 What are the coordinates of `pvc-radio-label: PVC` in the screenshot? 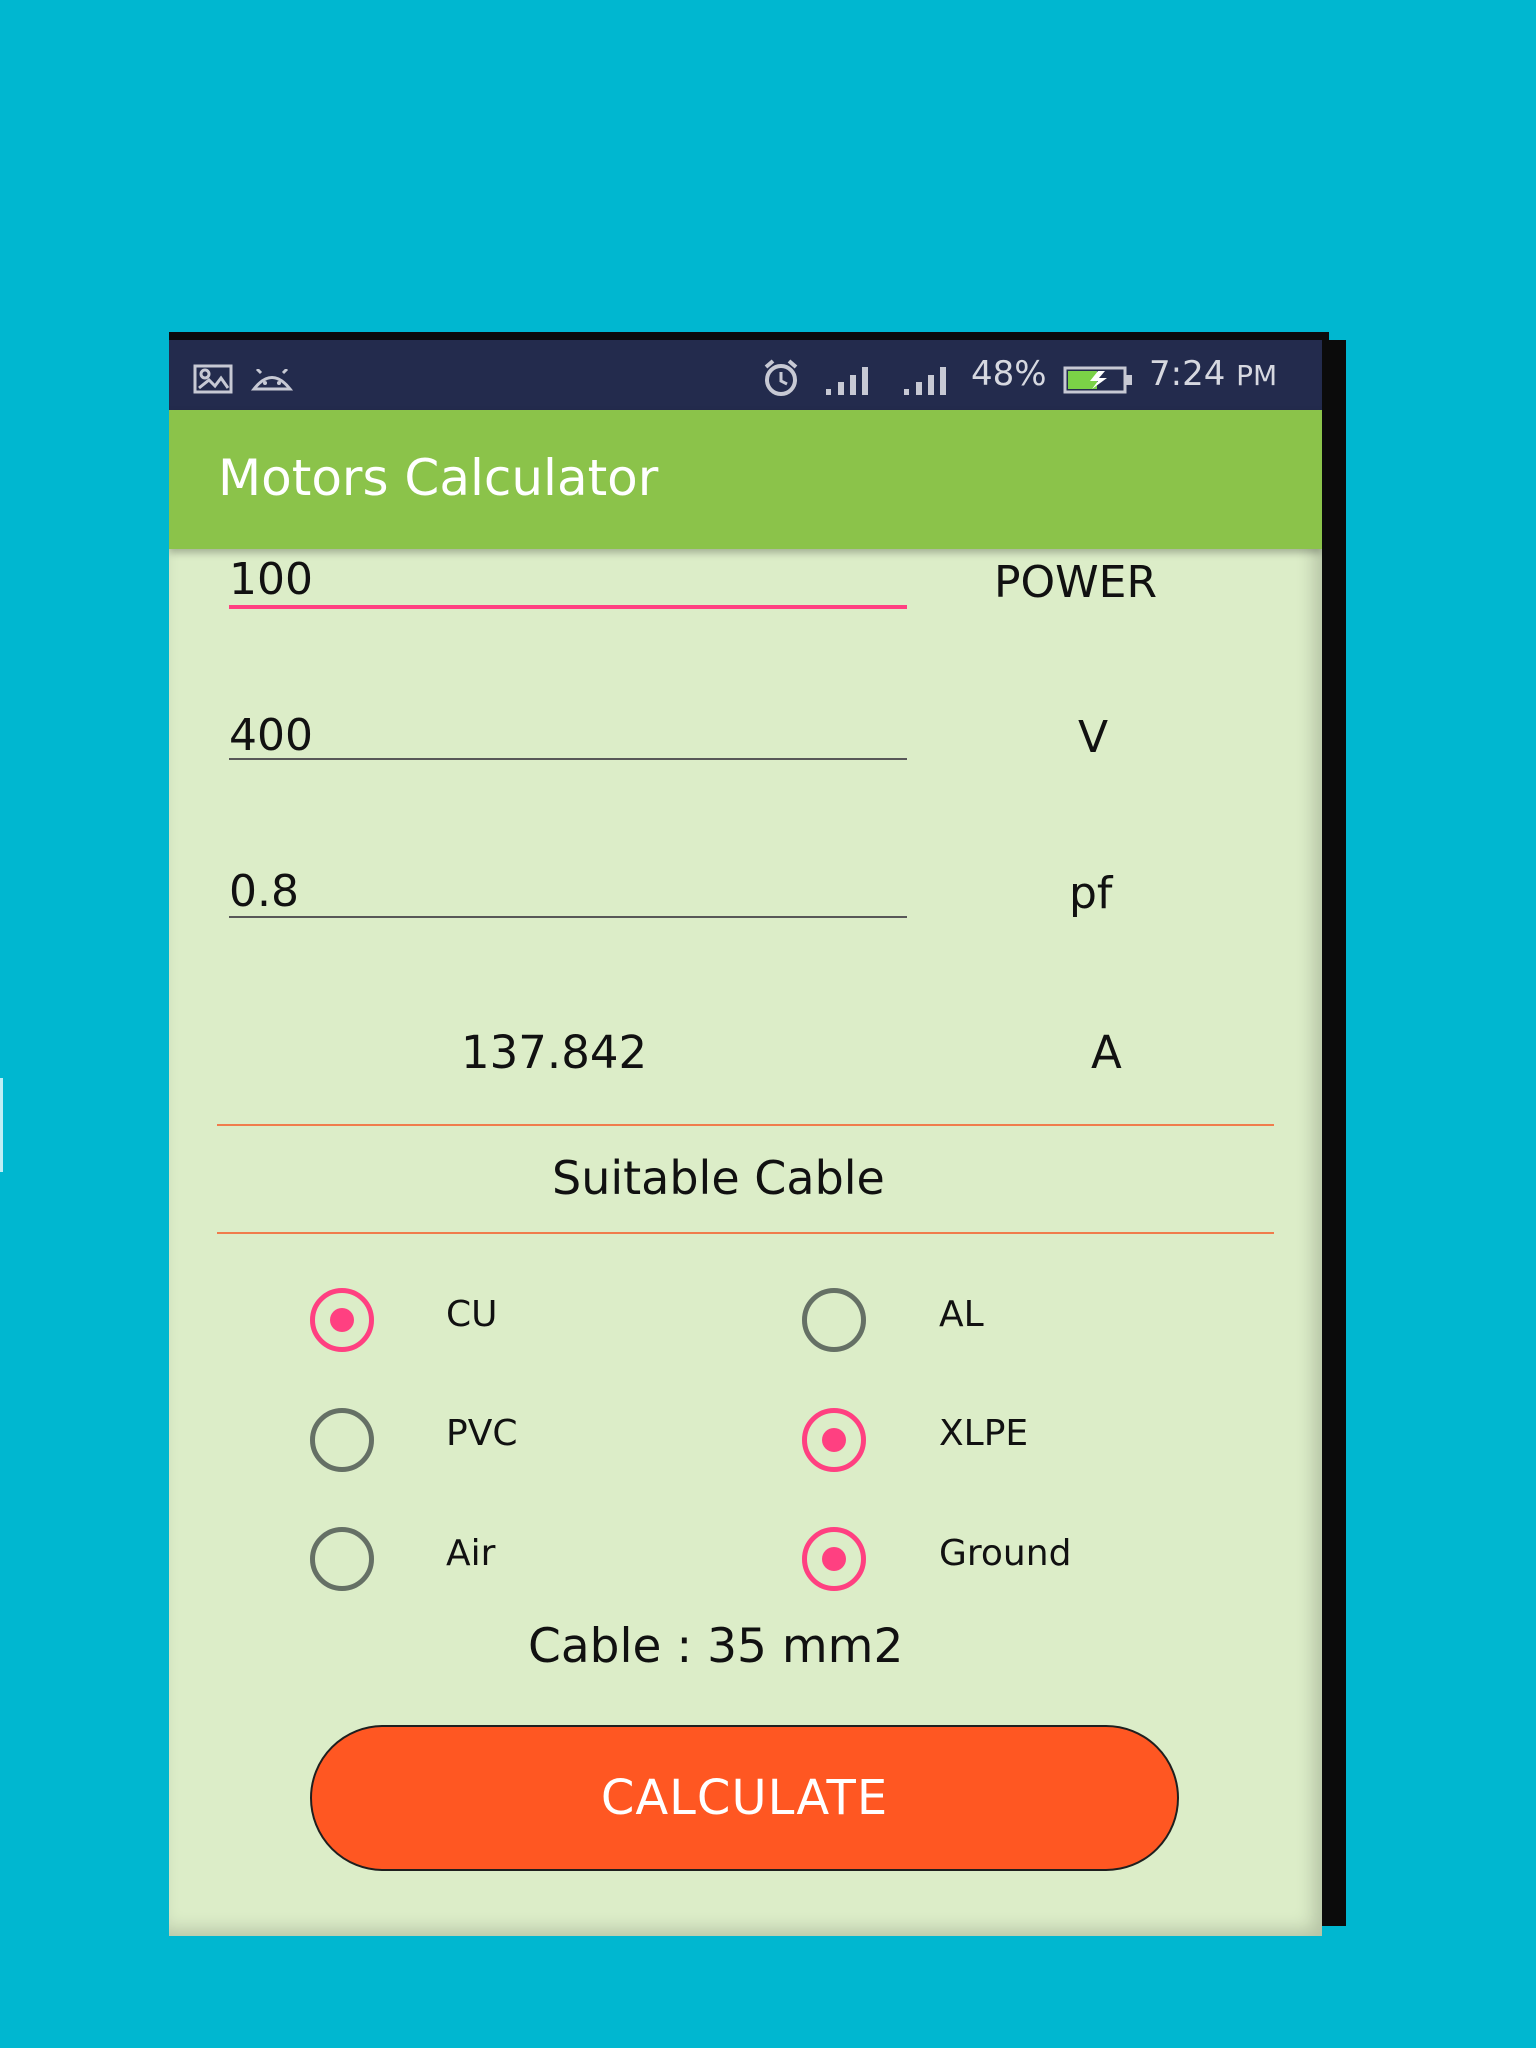 It's located at (481, 1434).